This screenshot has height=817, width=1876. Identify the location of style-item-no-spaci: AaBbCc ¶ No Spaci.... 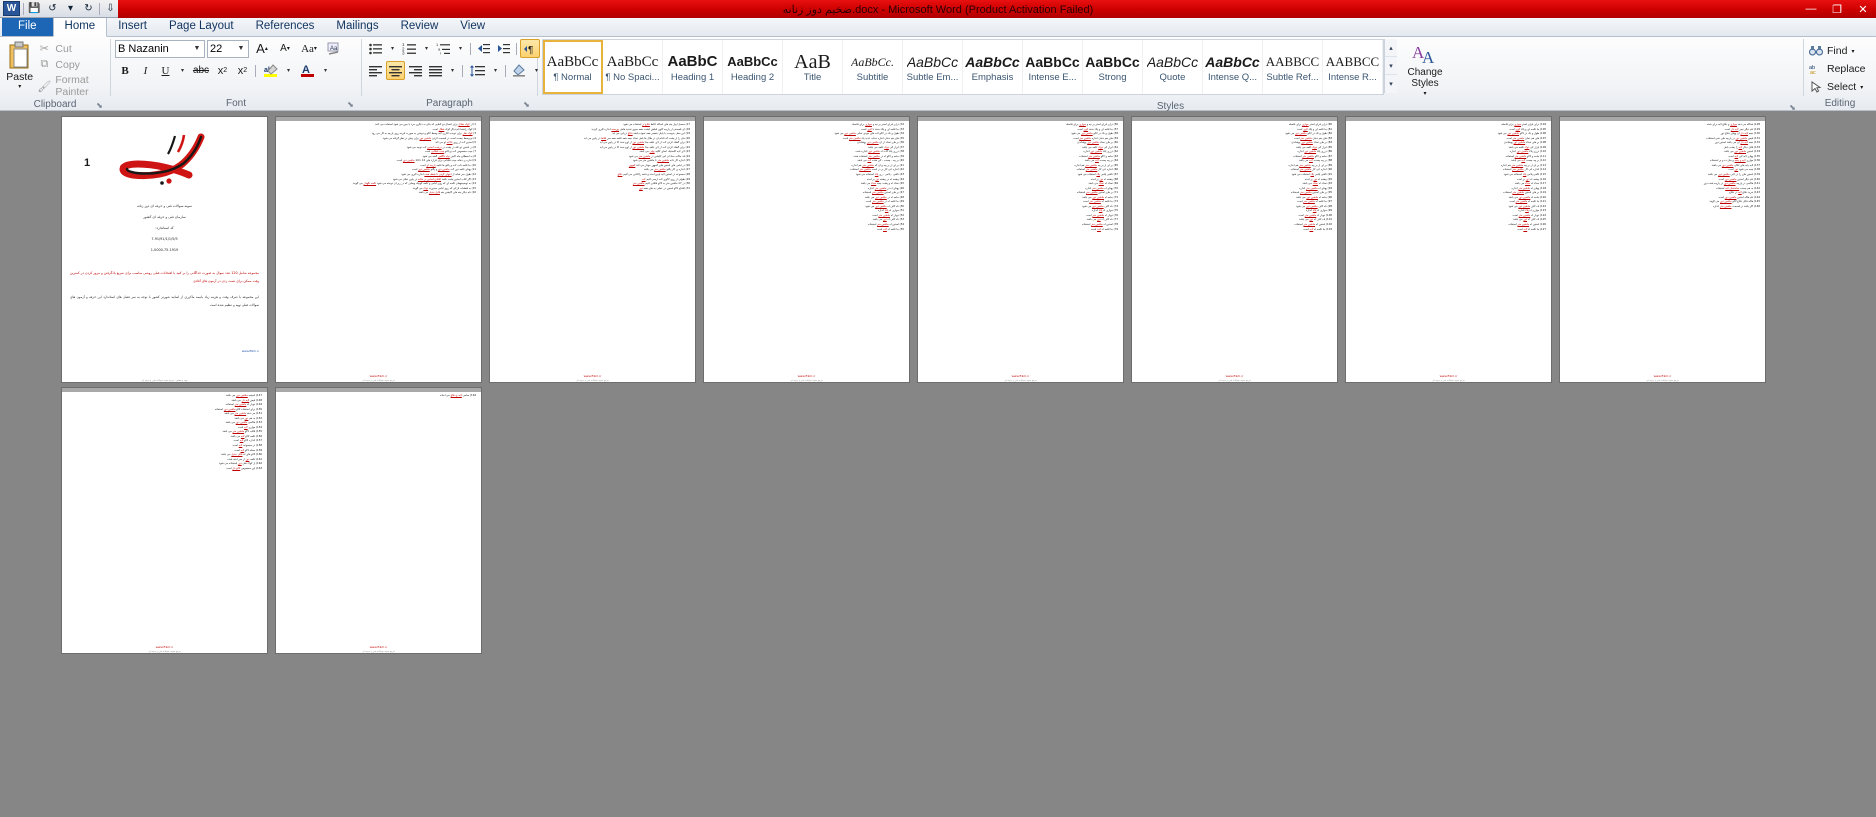
(633, 67).